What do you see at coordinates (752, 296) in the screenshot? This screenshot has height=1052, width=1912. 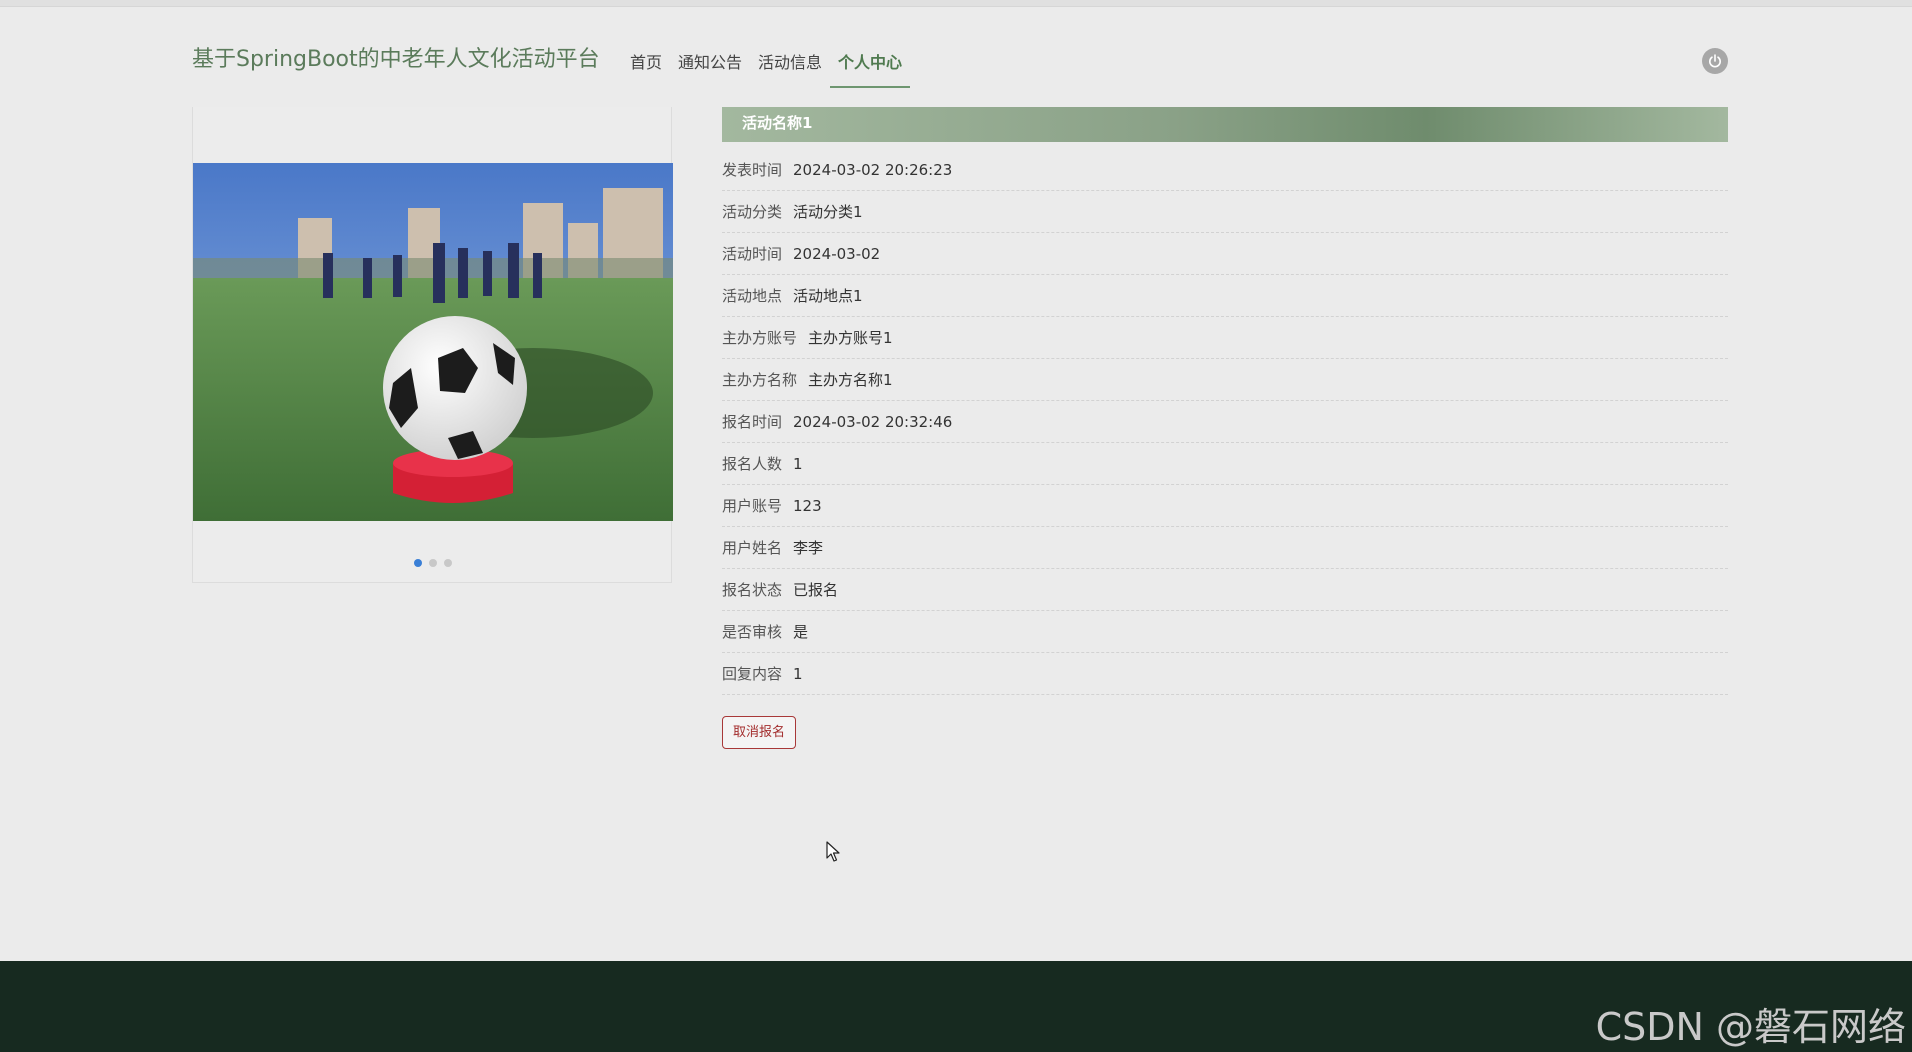 I see `detail-label: 活动地点` at bounding box center [752, 296].